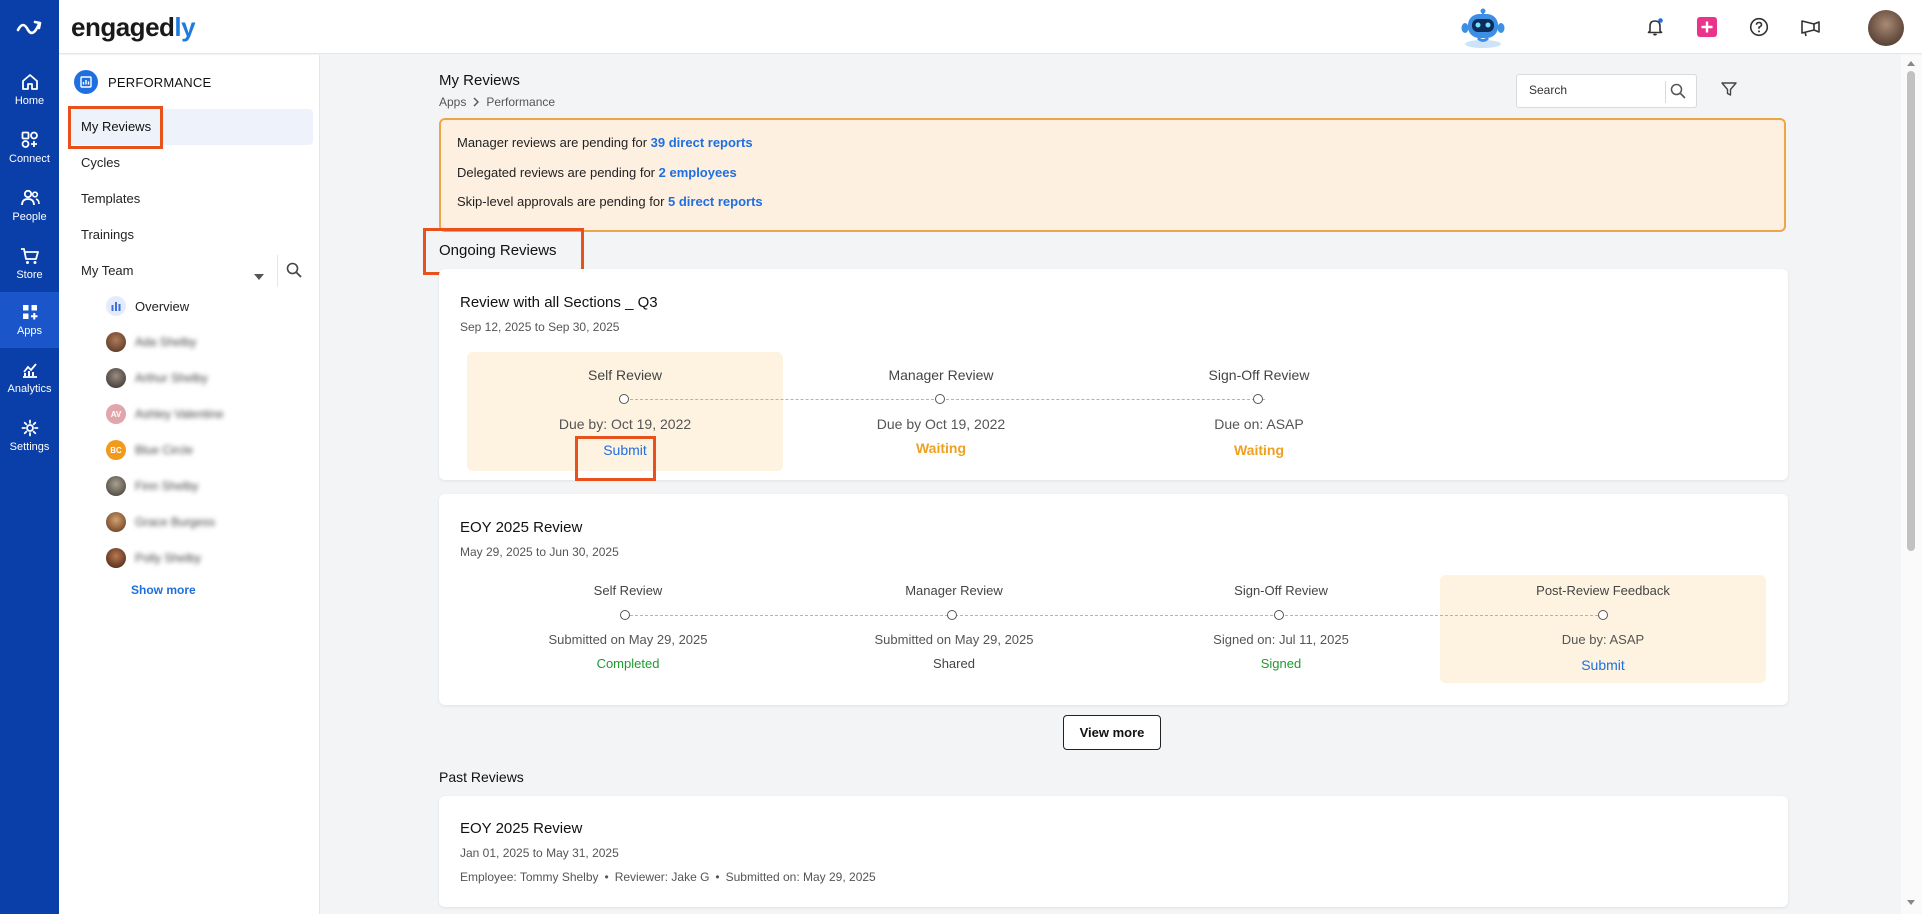 This screenshot has height=914, width=1922. Describe the element at coordinates (29, 312) in the screenshot. I see `apps-icon` at that location.